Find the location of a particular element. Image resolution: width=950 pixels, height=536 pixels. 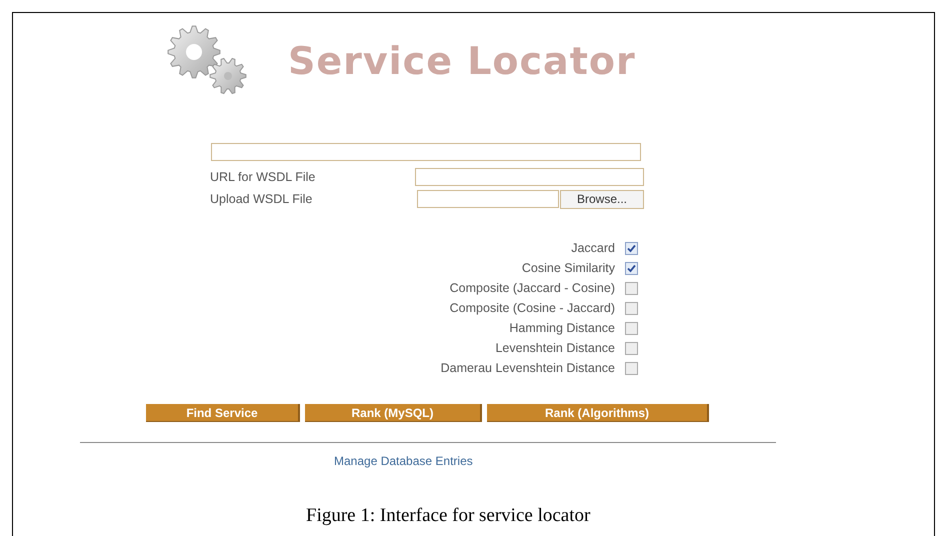

manage-link: Manage Database Entries is located at coordinates (403, 461).